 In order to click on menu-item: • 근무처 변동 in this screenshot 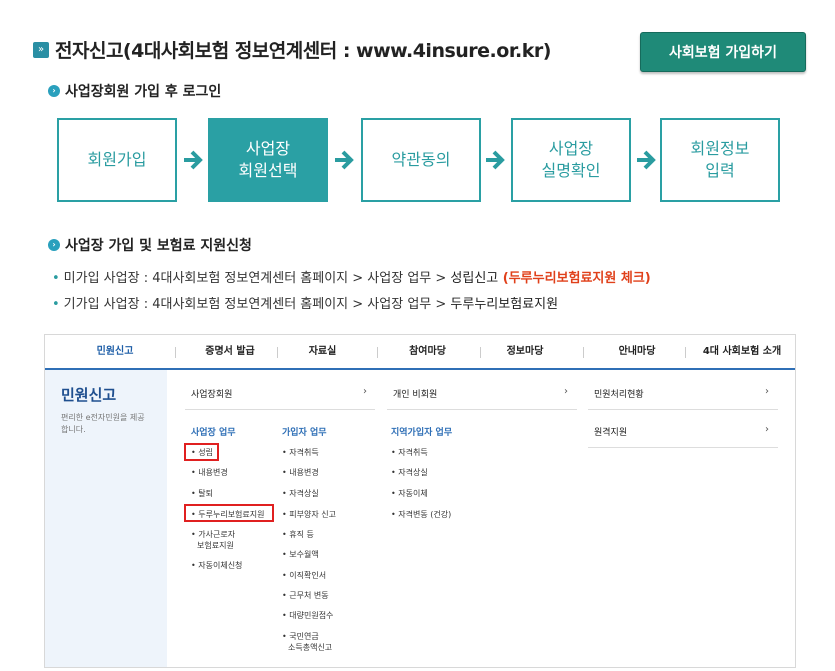, I will do `click(305, 595)`.